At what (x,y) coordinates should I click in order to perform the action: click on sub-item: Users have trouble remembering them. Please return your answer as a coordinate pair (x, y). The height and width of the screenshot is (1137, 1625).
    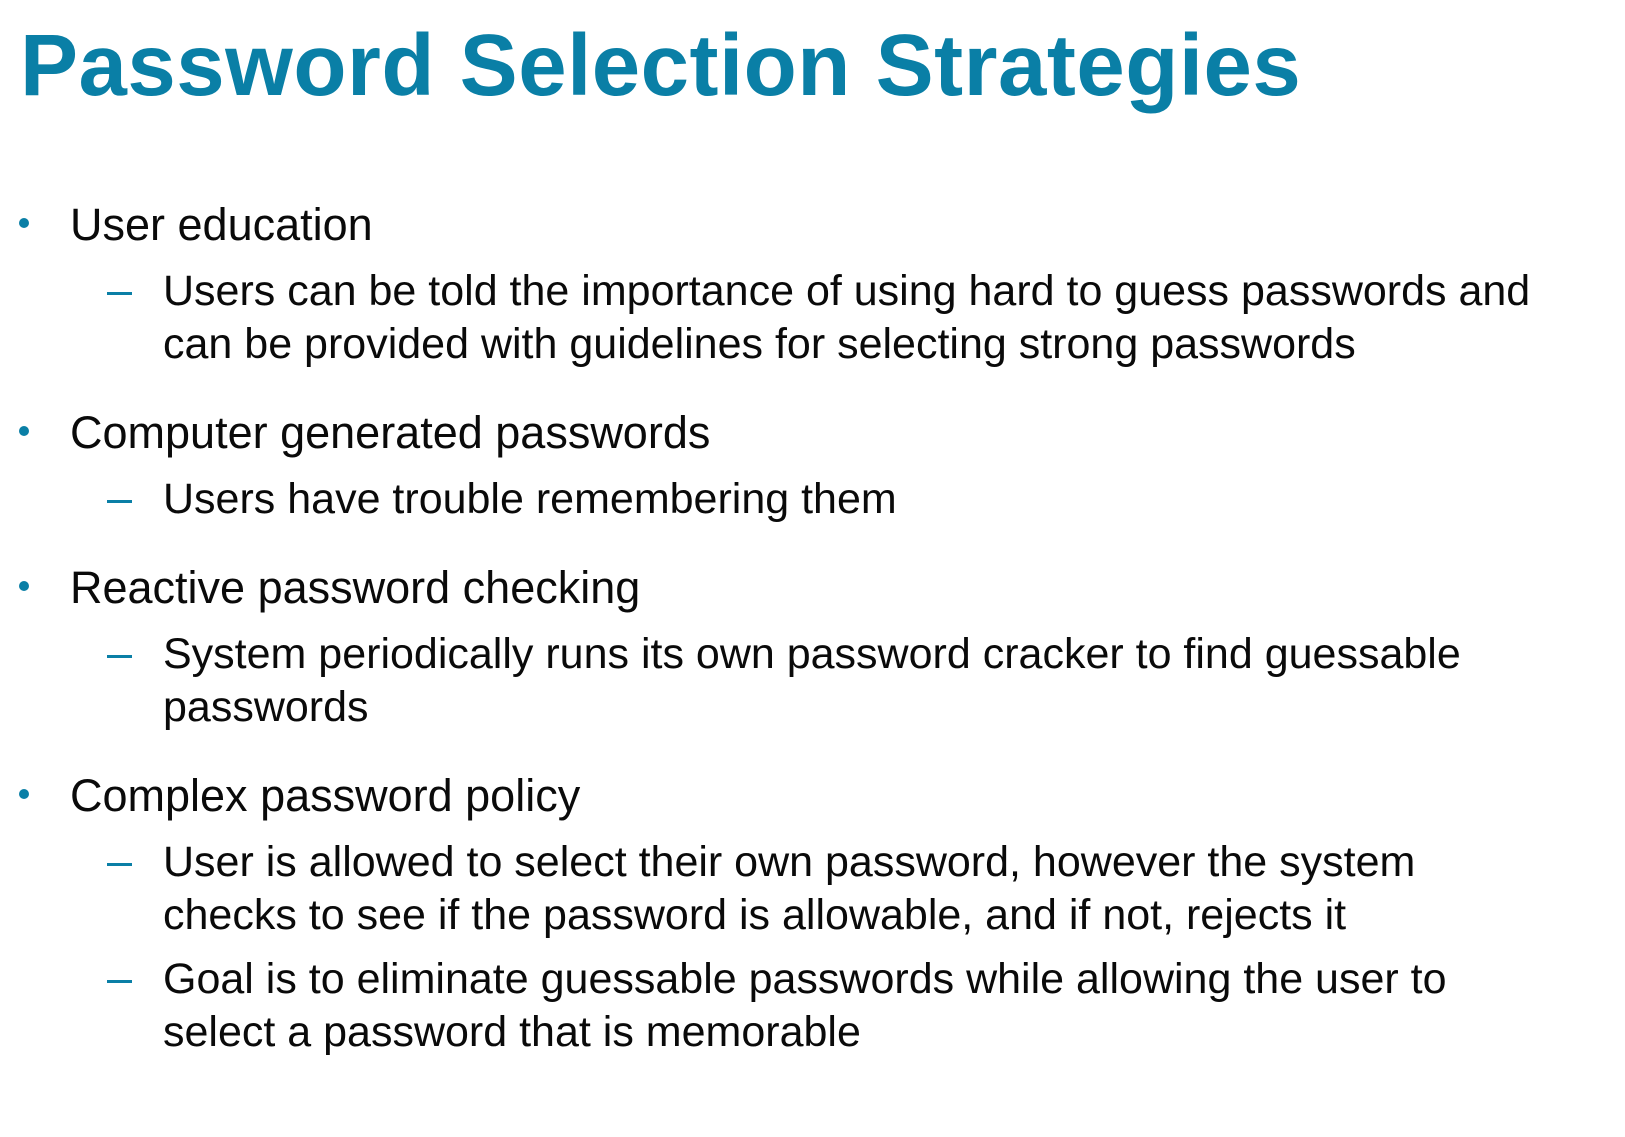
    Looking at the image, I should click on (771, 499).